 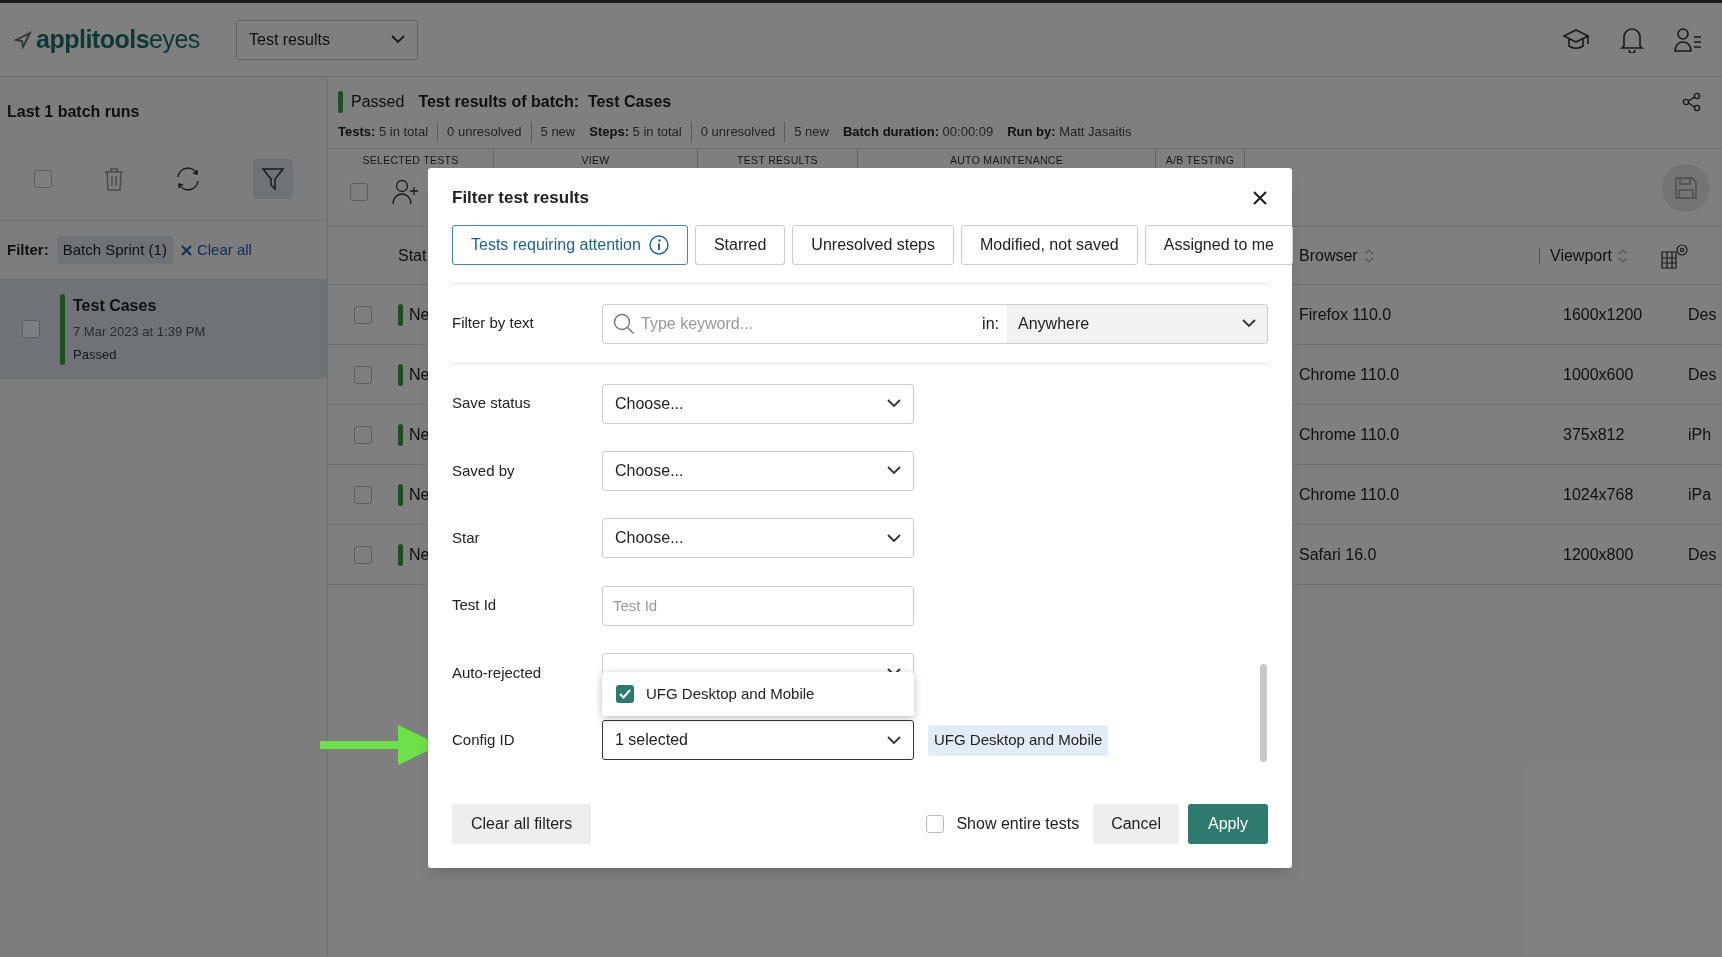 What do you see at coordinates (497, 672) in the screenshot?
I see `field-label: Auto-rejected` at bounding box center [497, 672].